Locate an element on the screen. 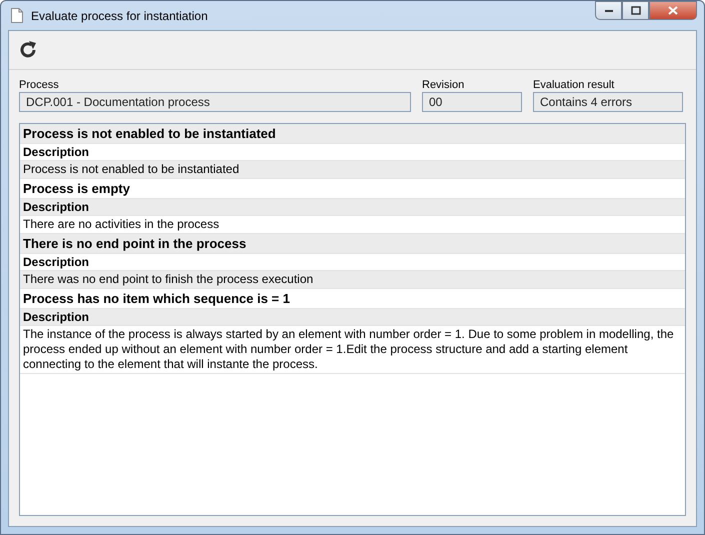  refresh-icon is located at coordinates (28, 50).